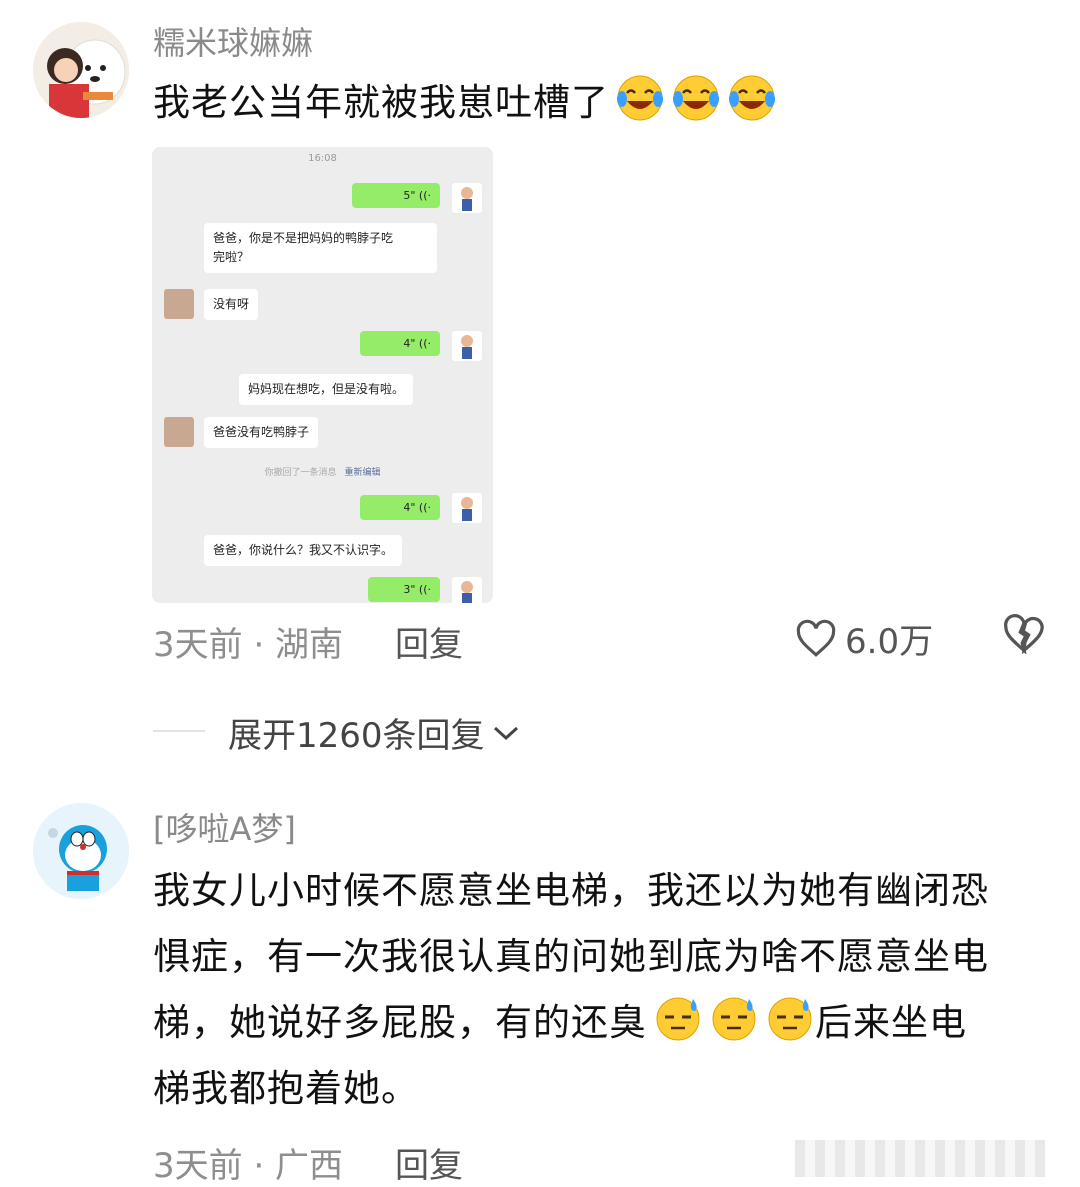 The image size is (1080, 1187). What do you see at coordinates (326, 389) in the screenshot?
I see `chat-text-bubble: 妈妈现在想吃，但是没有啦。` at bounding box center [326, 389].